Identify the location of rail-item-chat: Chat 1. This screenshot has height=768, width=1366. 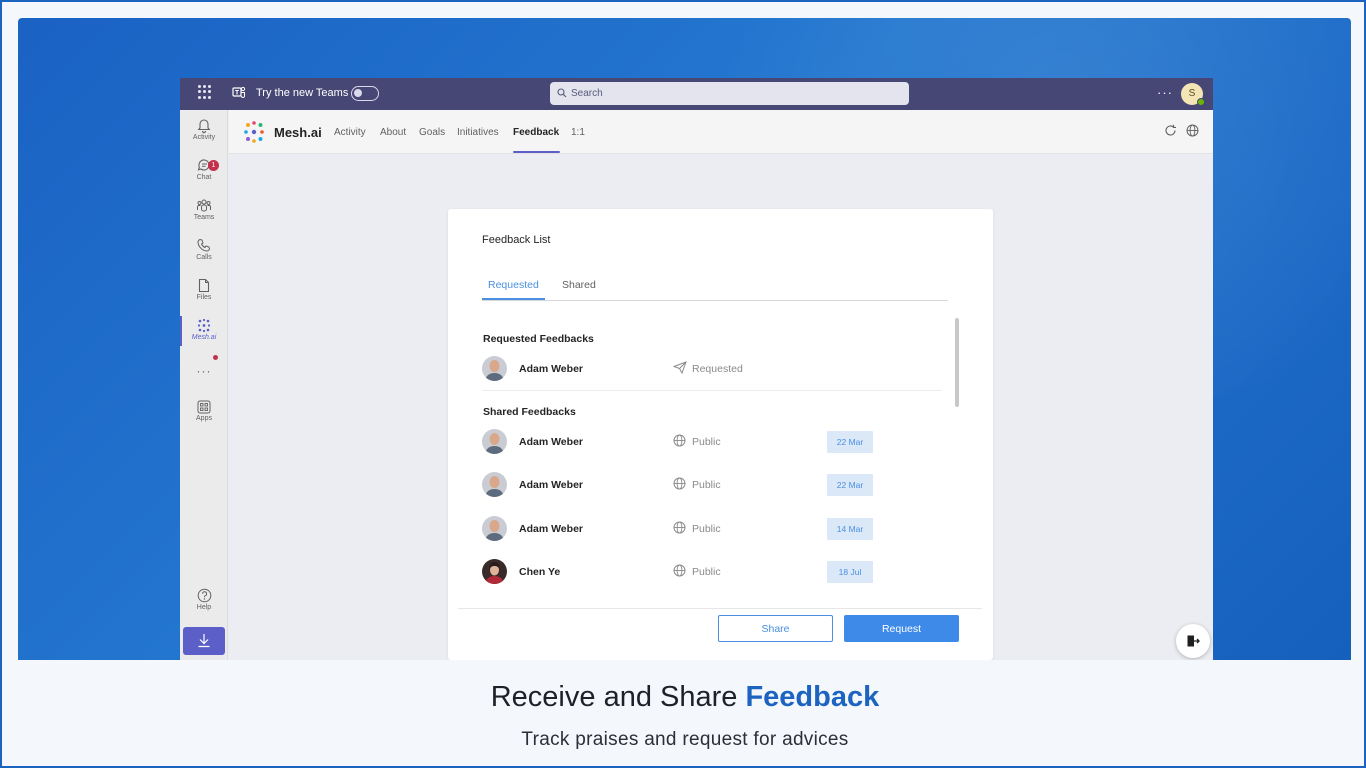
(204, 177).